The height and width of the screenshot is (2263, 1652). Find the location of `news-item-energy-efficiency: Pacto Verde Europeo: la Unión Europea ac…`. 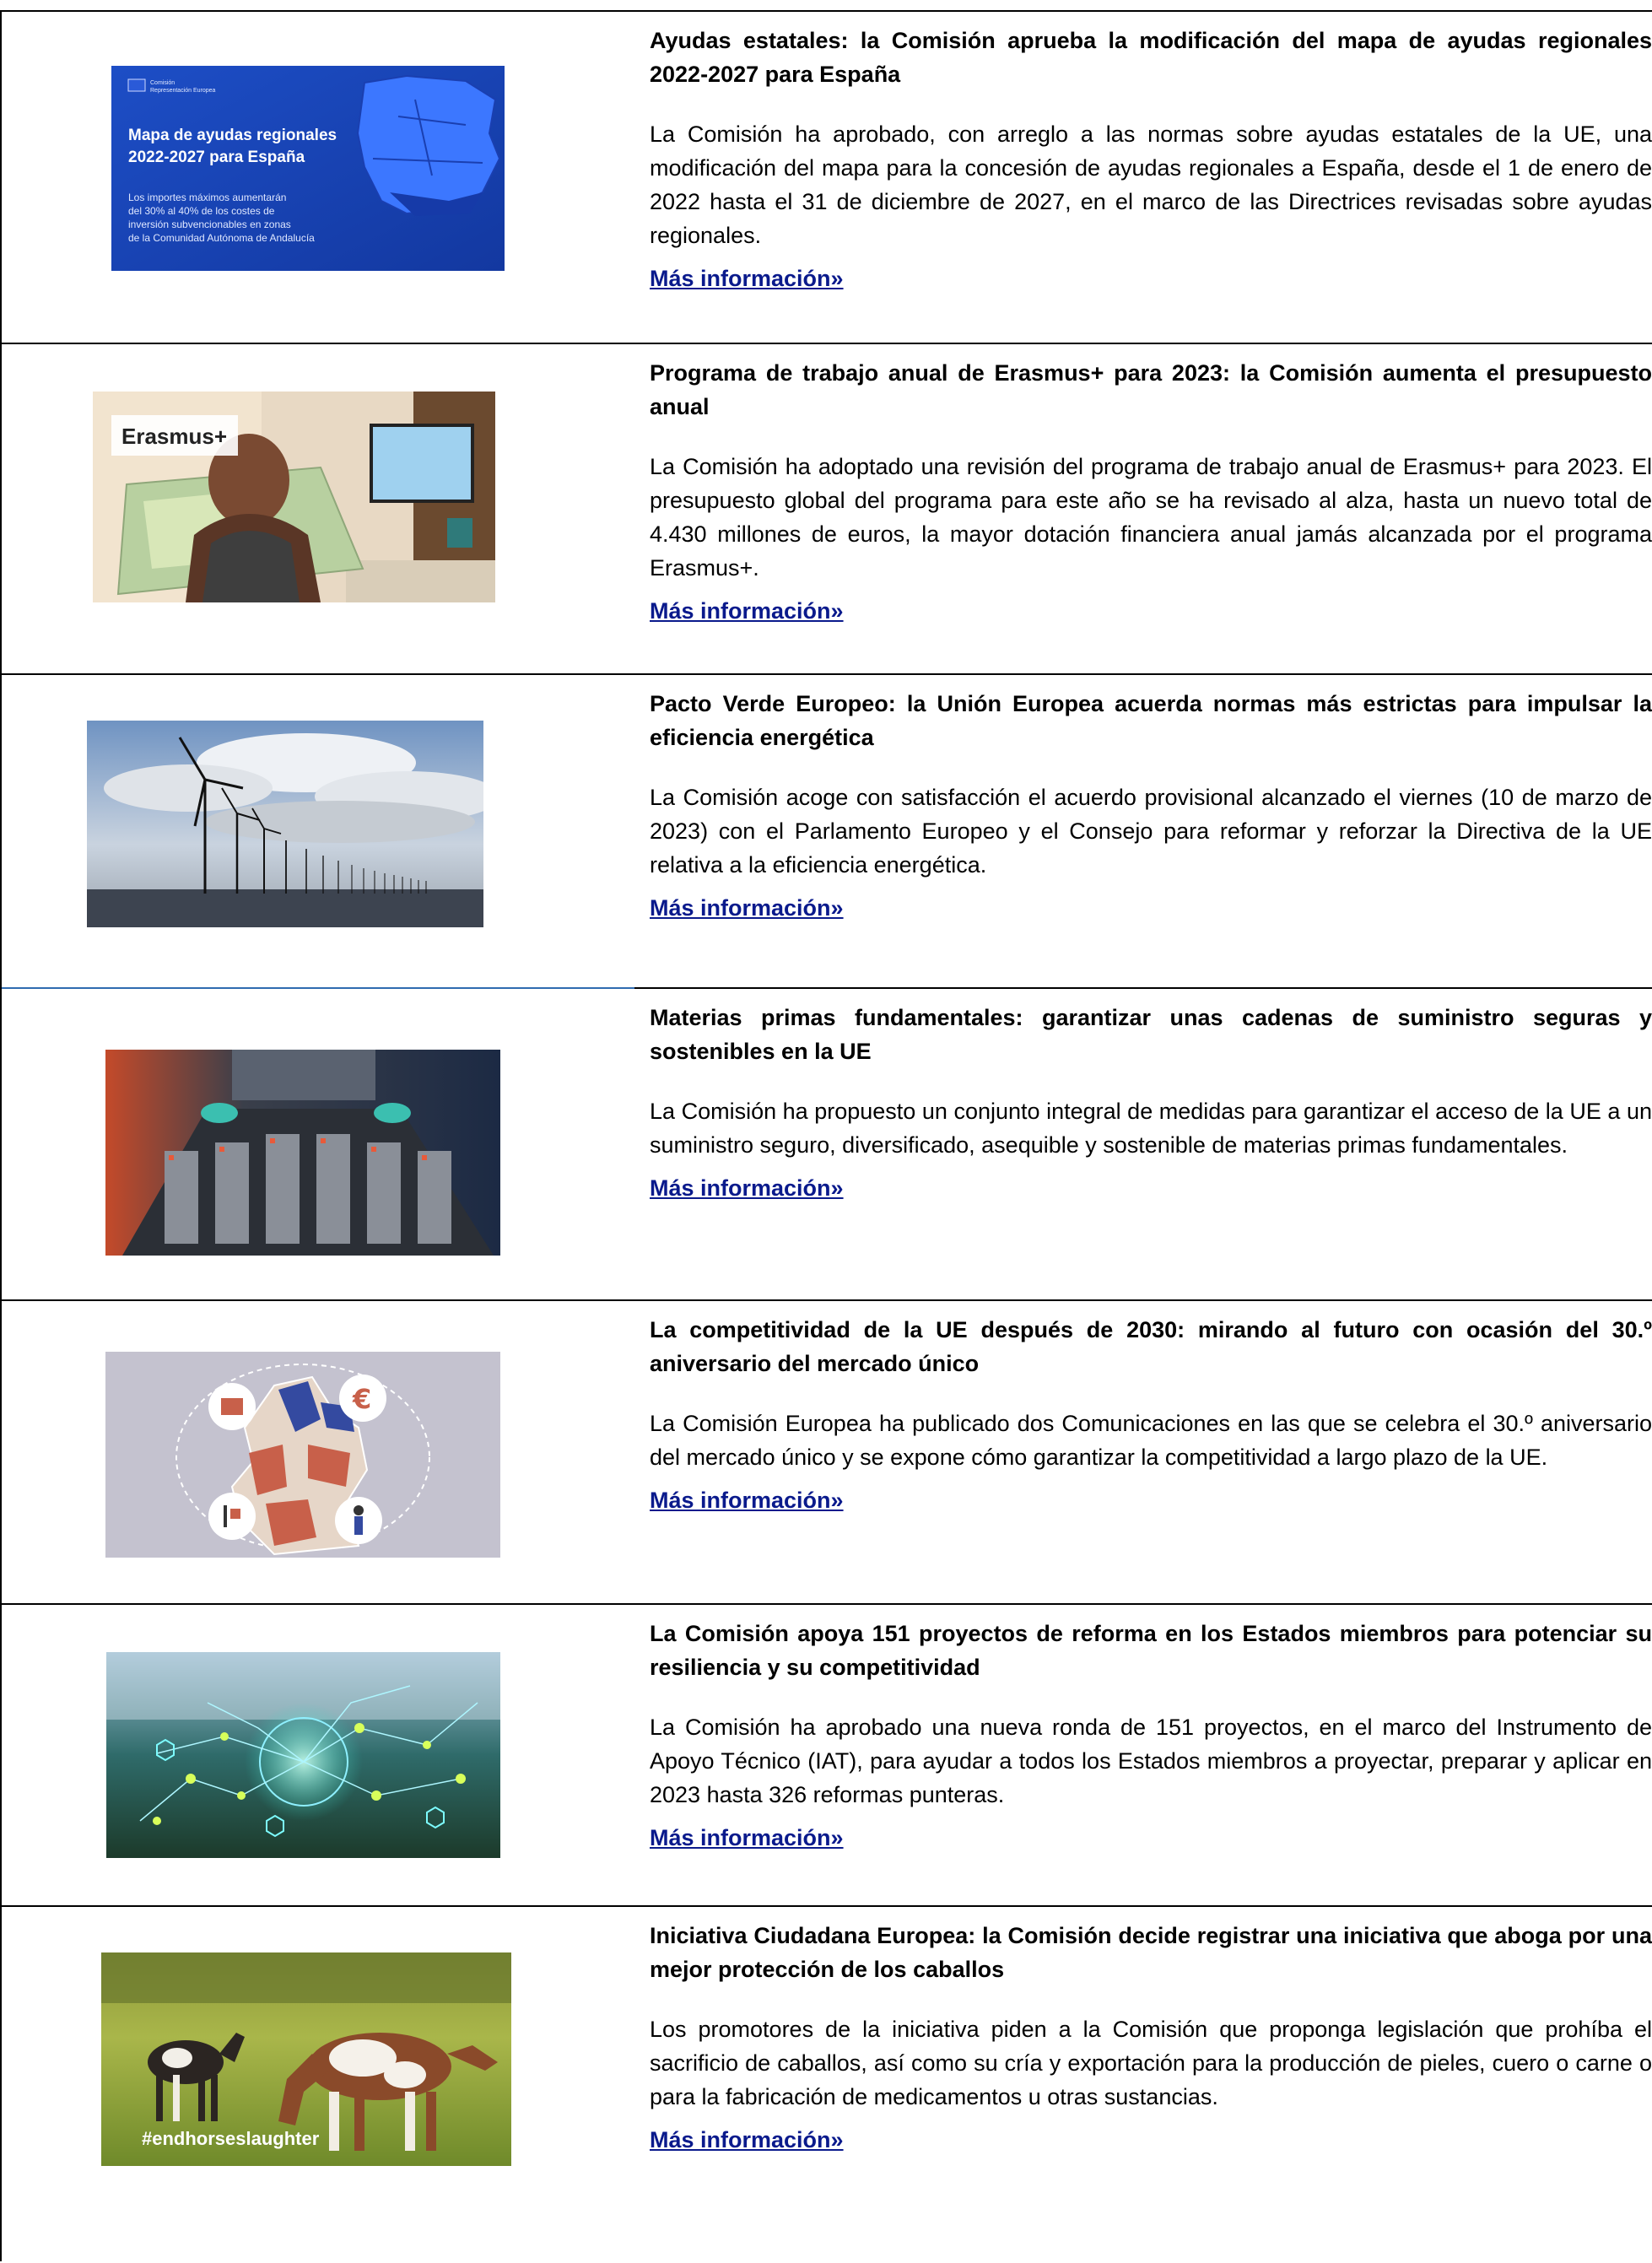

news-item-energy-efficiency: Pacto Verde Europeo: la Unión Europea ac… is located at coordinates (827, 832).